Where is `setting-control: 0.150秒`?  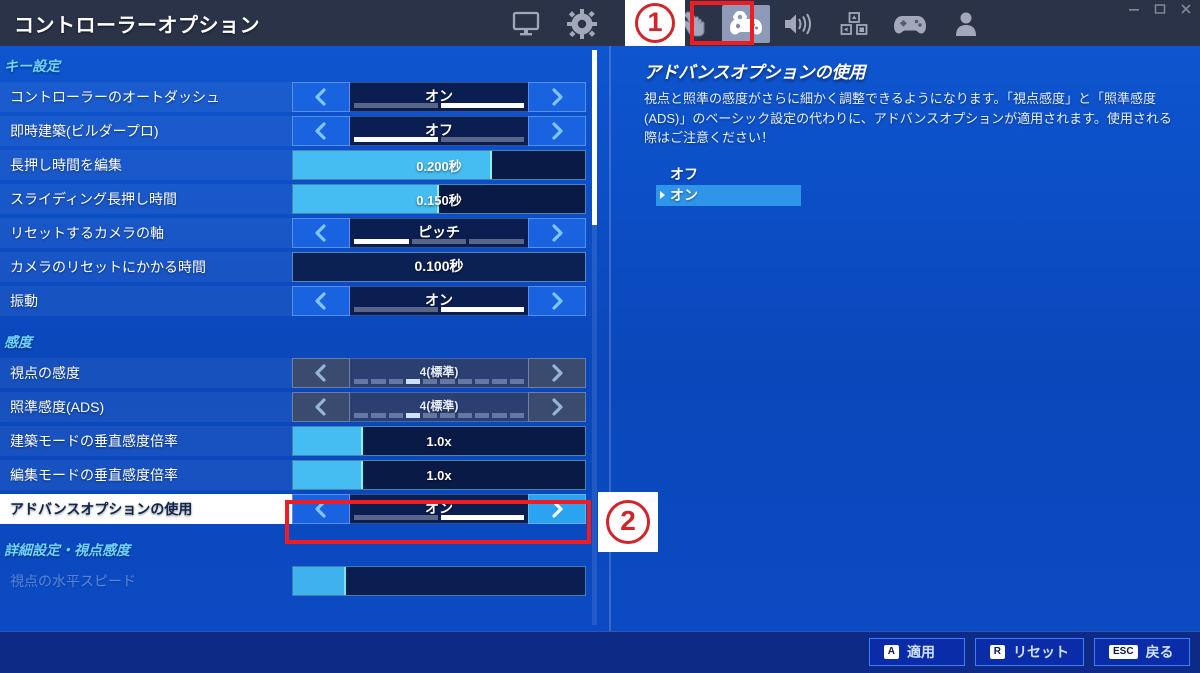 setting-control: 0.150秒 is located at coordinates (439, 199).